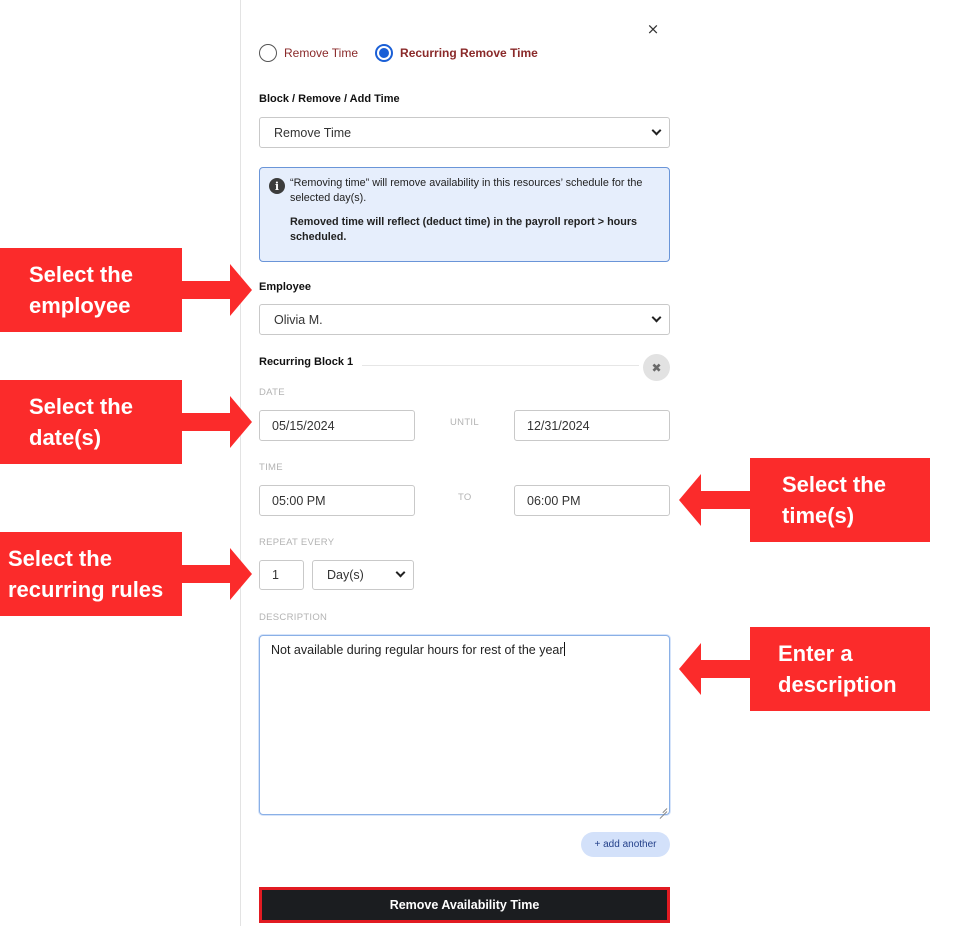 The height and width of the screenshot is (926, 970). I want to click on repeat-every-label: REPEAT EVERY, so click(297, 542).